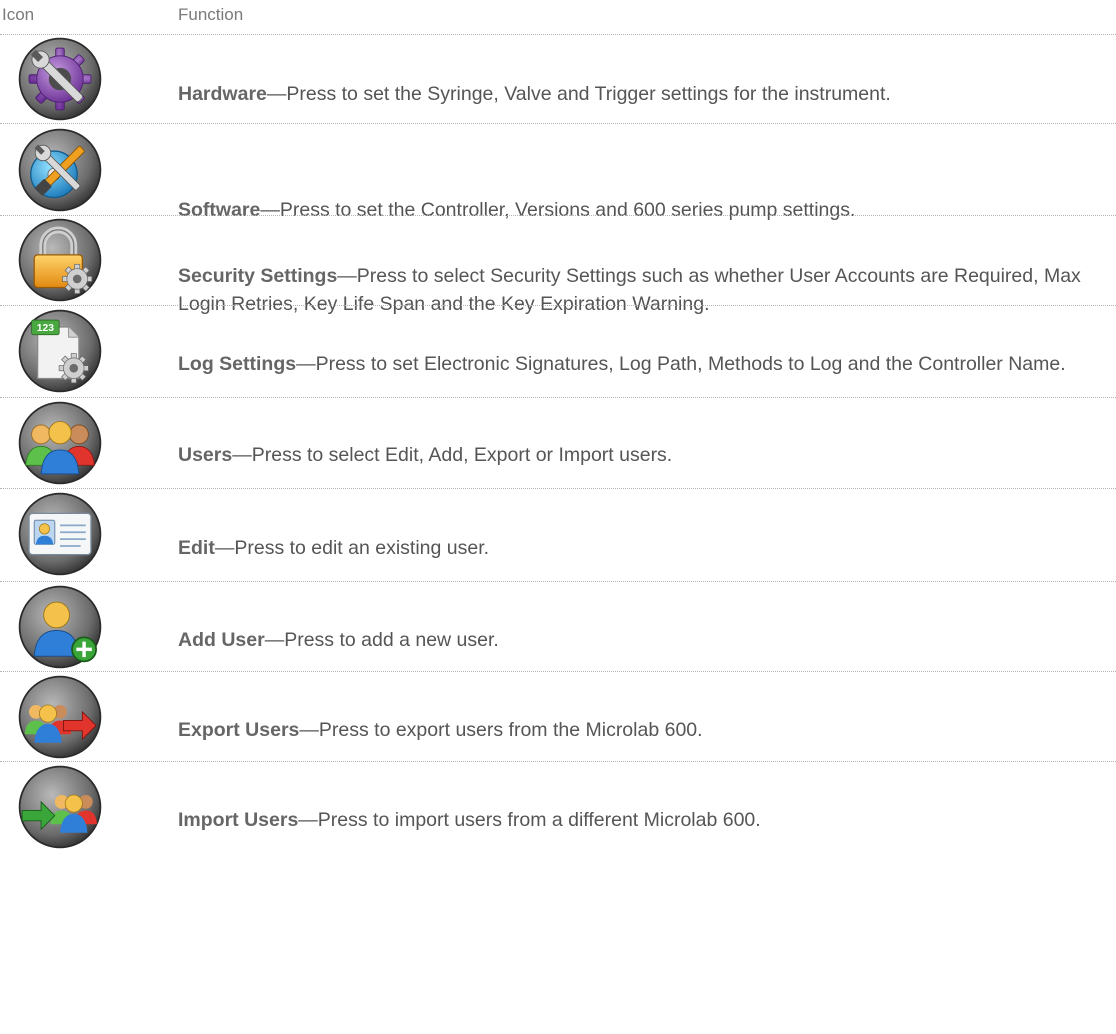 The width and height of the screenshot is (1116, 1034). Describe the element at coordinates (60, 807) in the screenshot. I see `import-users-icon` at that location.